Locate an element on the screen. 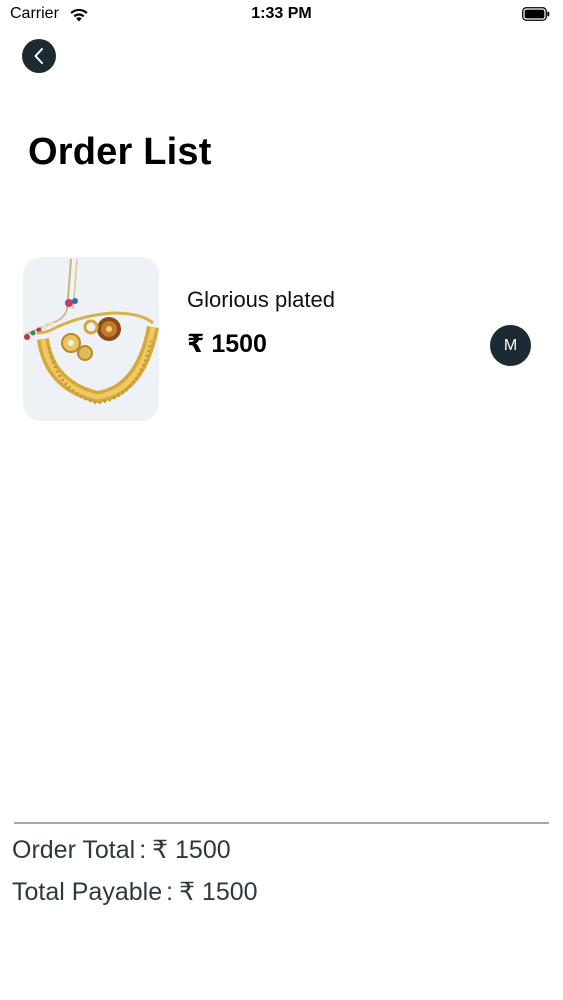 The image size is (563, 1000). size-badge-button: M is located at coordinates (510, 345).